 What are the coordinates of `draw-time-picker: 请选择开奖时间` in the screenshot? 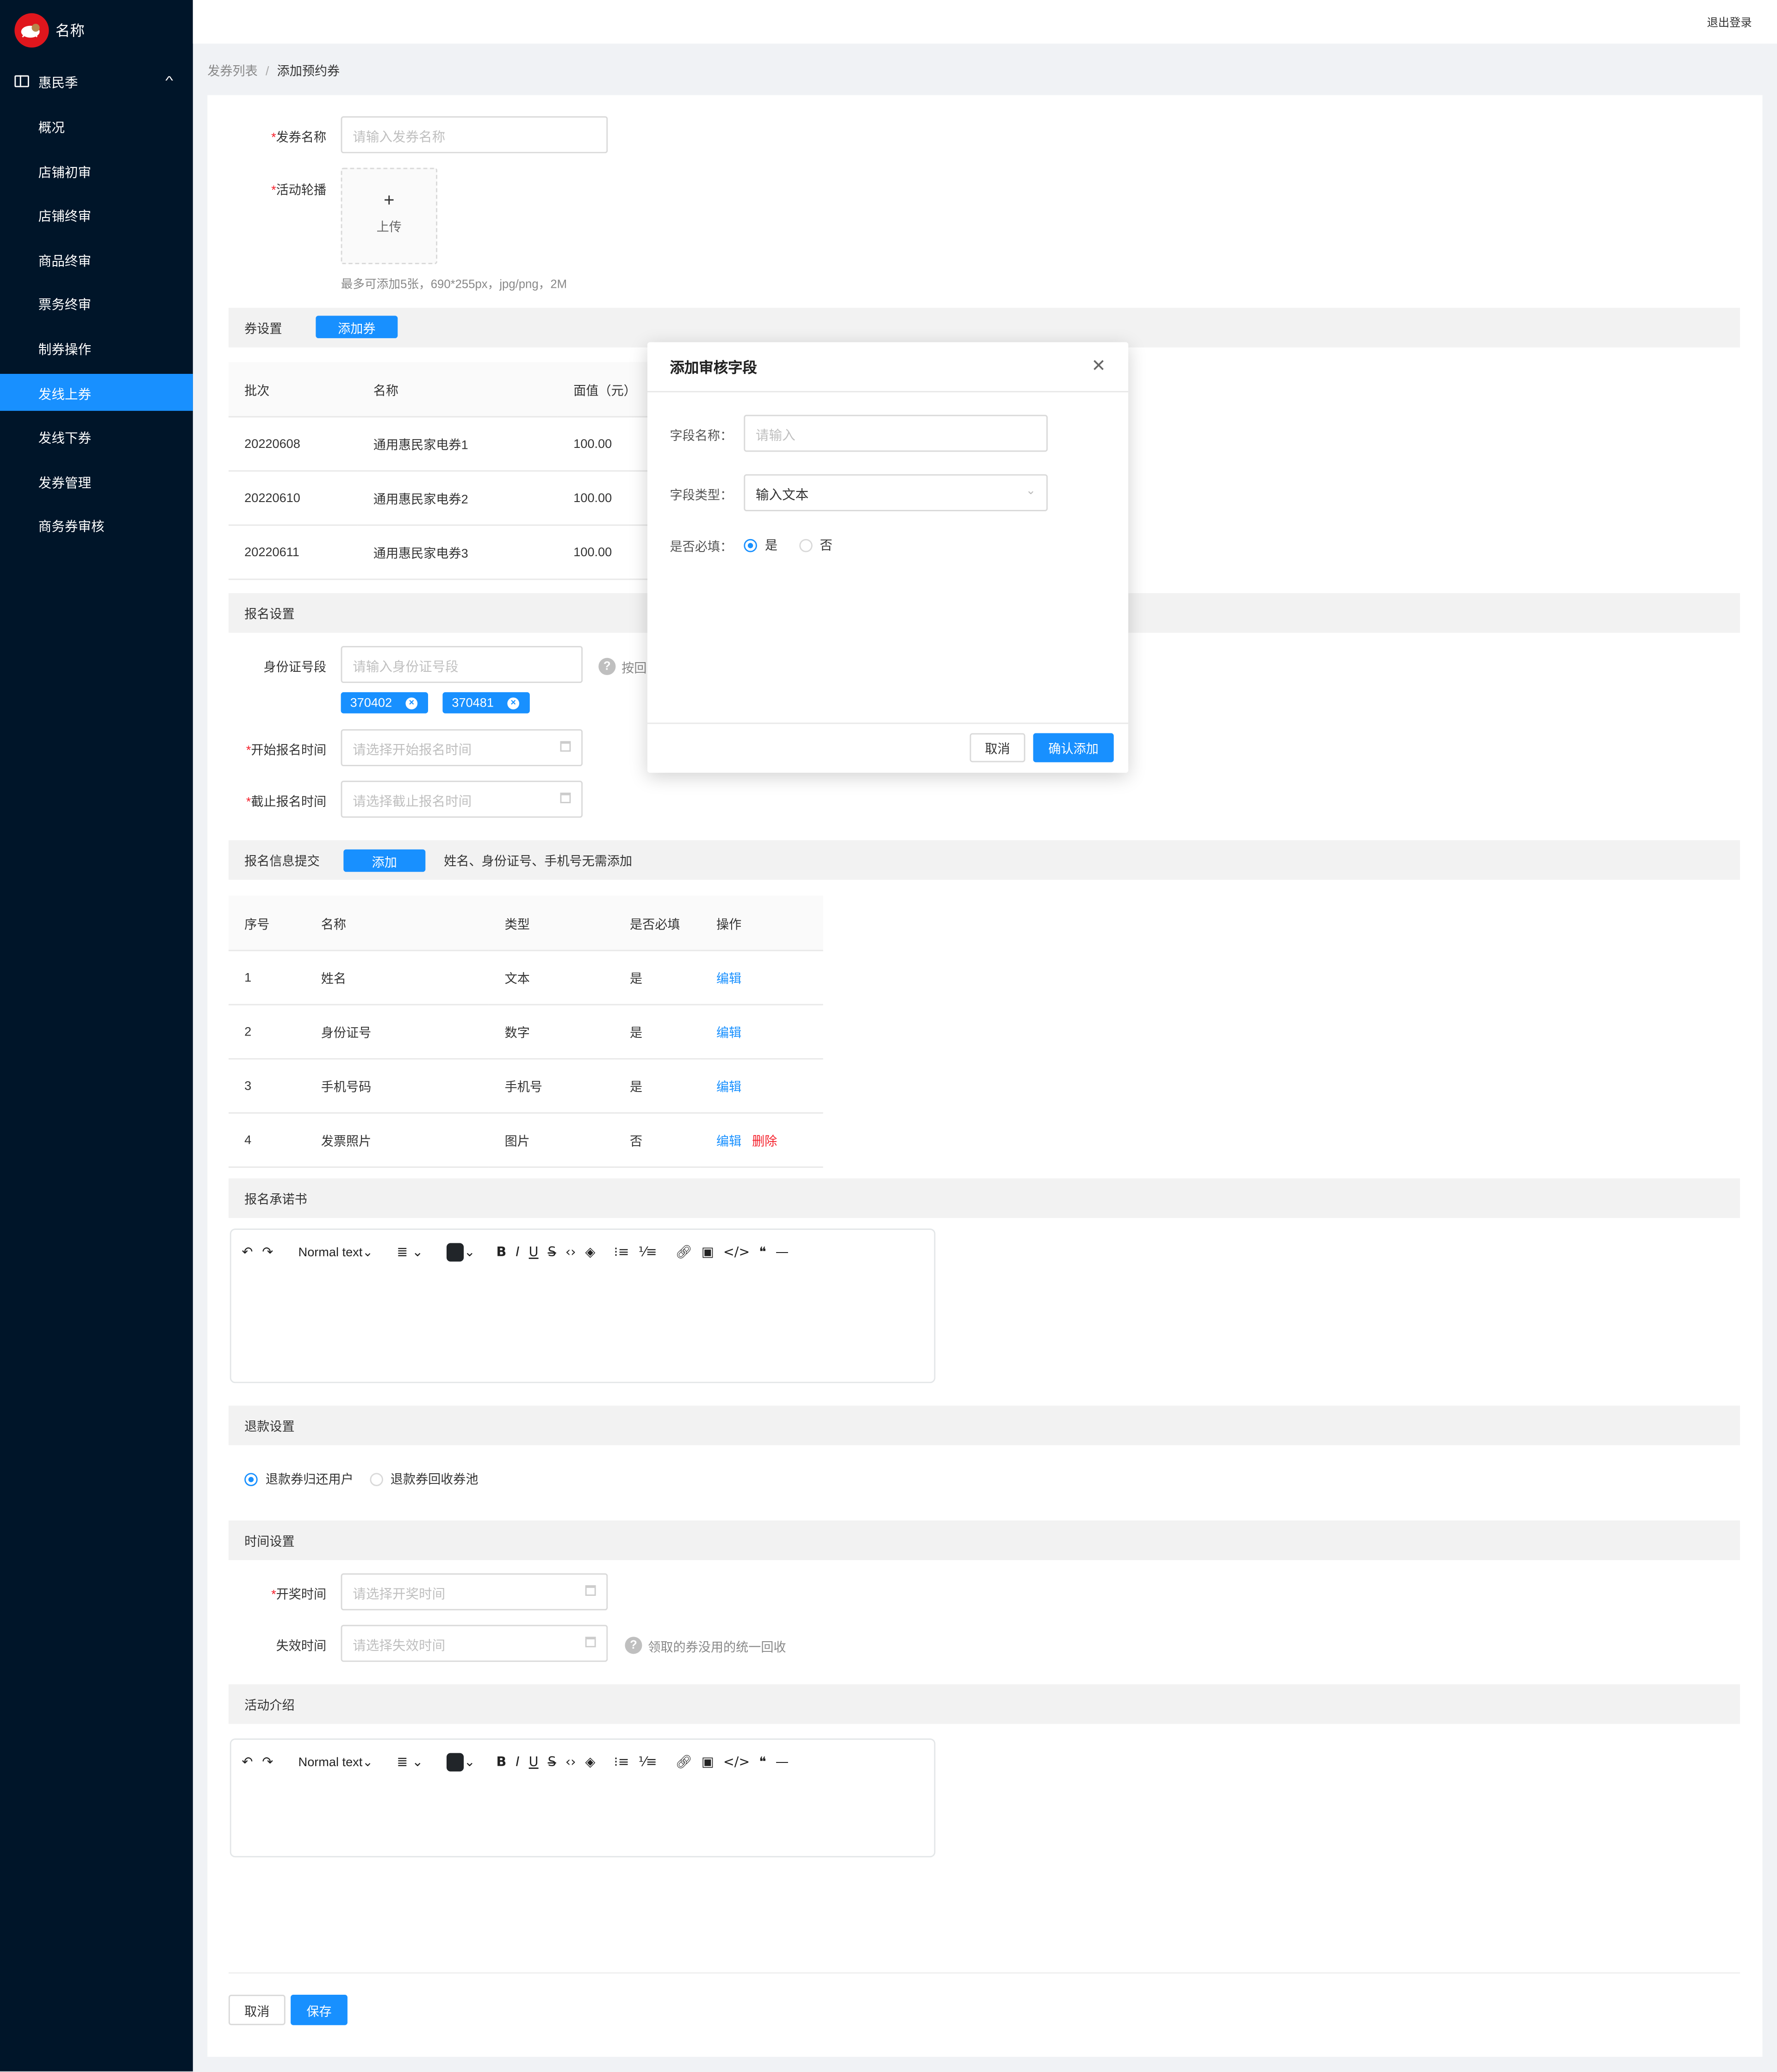 It's located at (474, 1592).